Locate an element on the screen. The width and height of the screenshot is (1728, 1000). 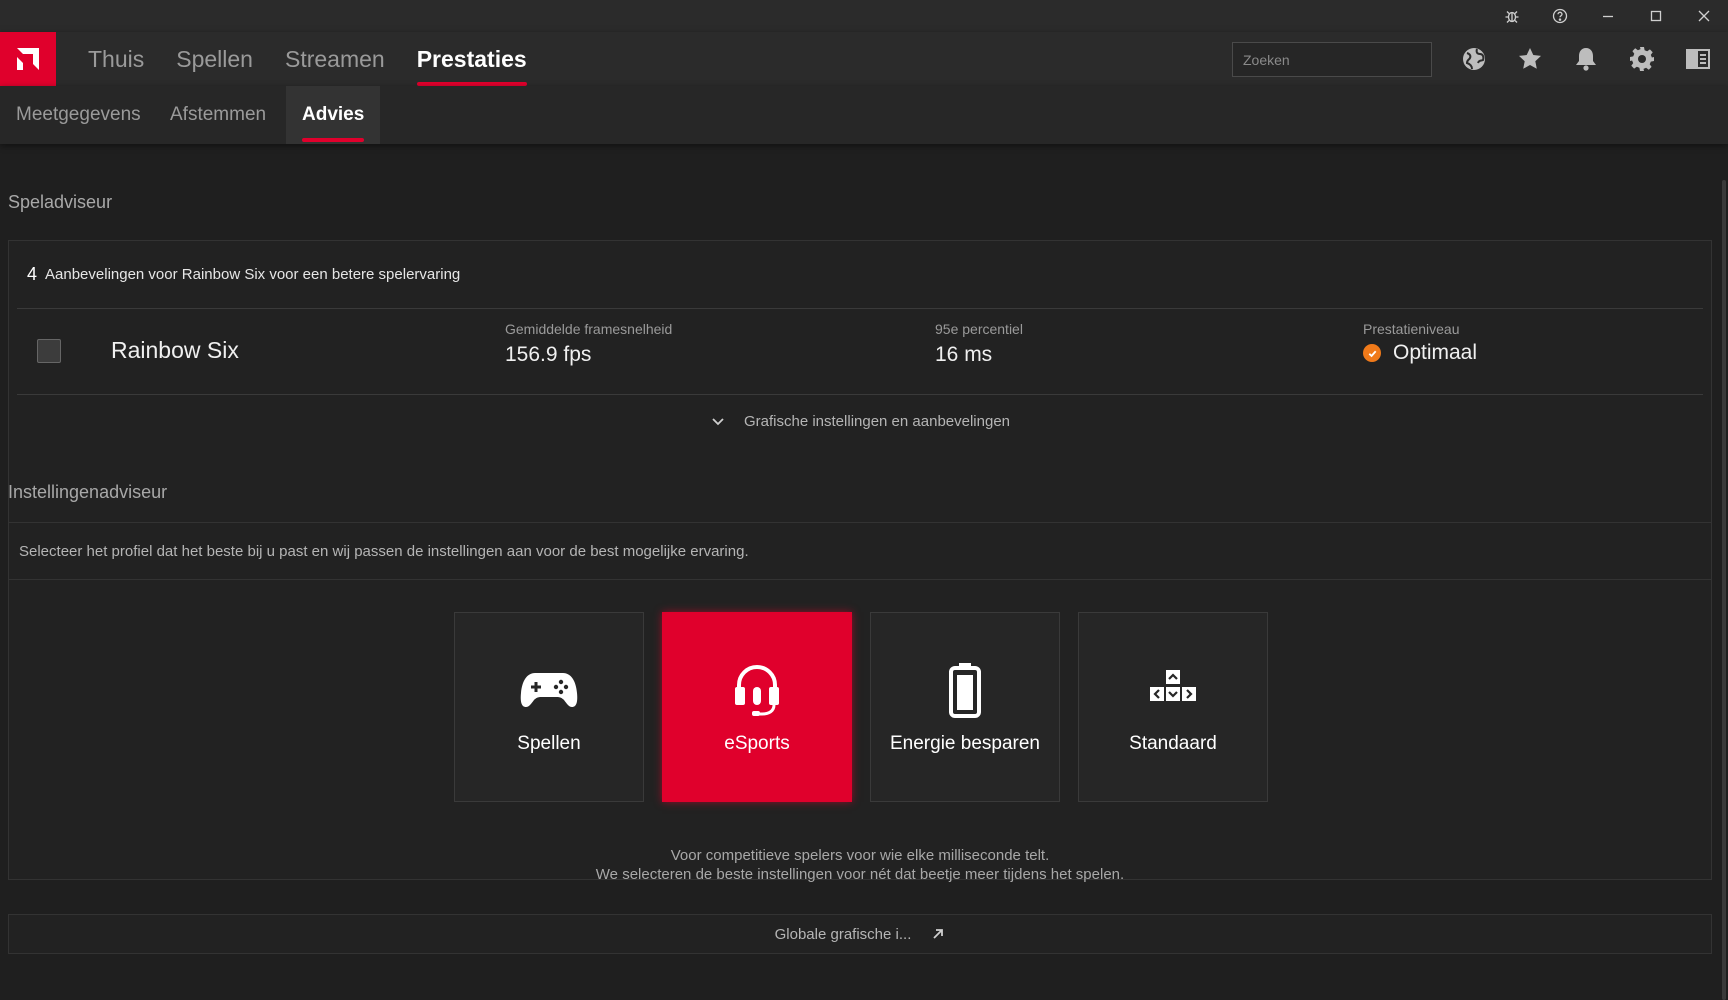
gear-icon is located at coordinates (1642, 59).